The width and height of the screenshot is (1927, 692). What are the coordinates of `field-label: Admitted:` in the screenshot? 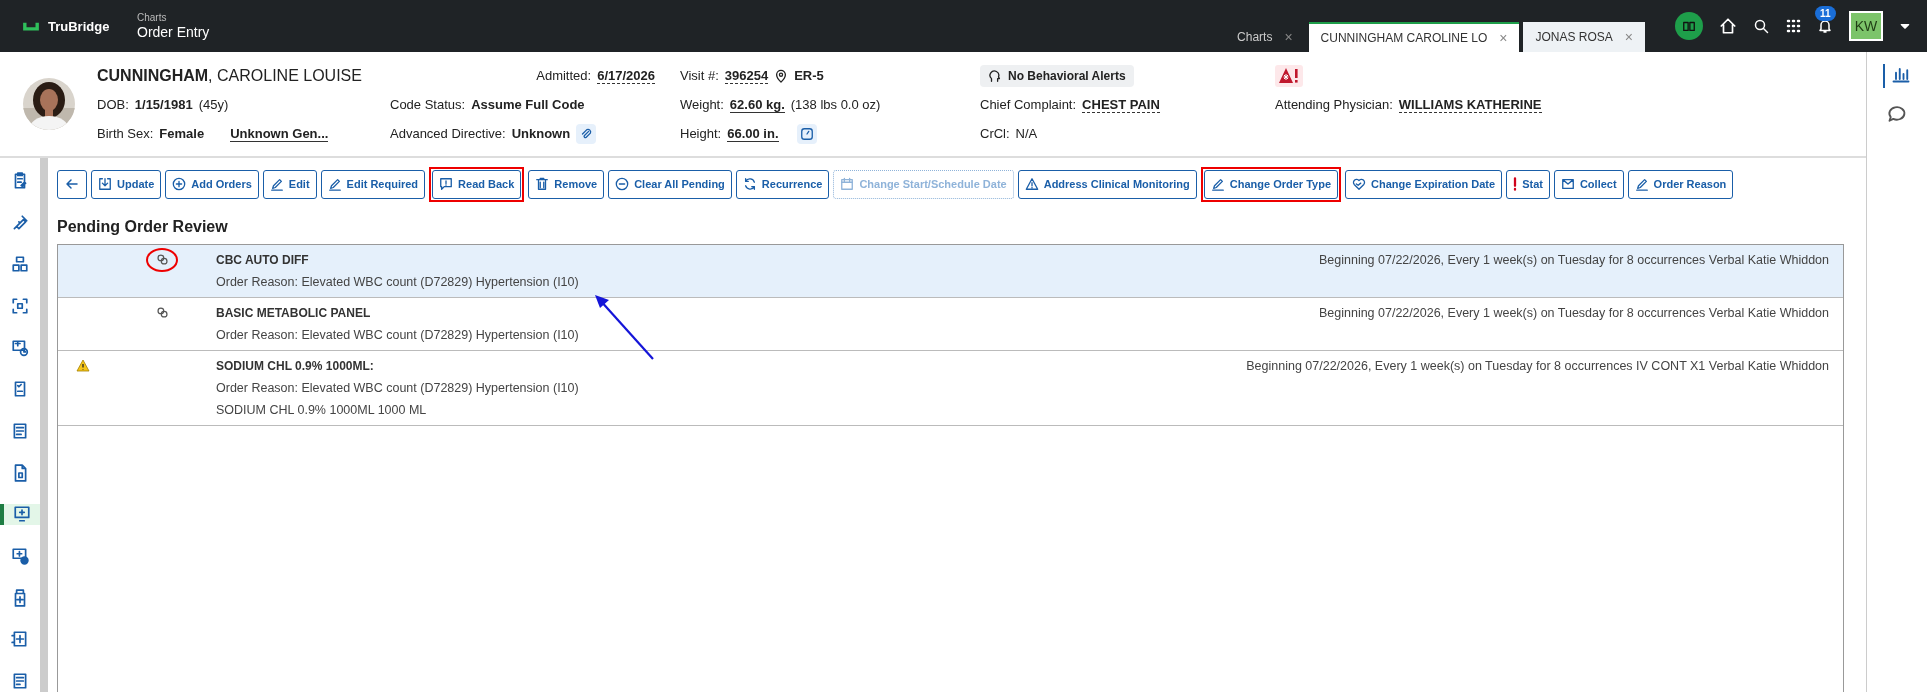 It's located at (564, 75).